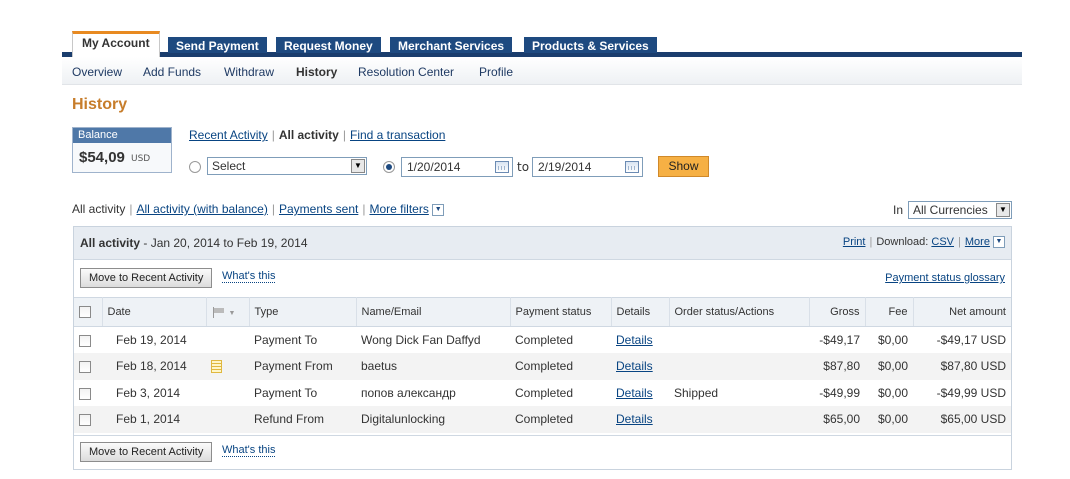  I want to click on select-all-checkbox, so click(85, 312).